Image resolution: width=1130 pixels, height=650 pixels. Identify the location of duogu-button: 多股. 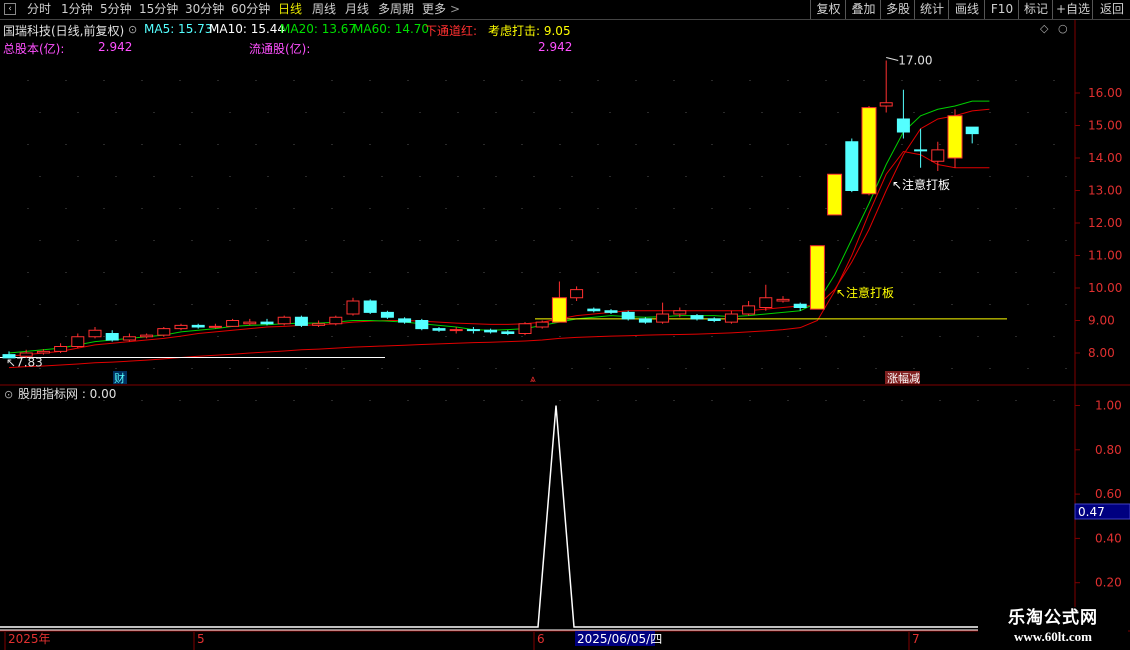
(897, 9).